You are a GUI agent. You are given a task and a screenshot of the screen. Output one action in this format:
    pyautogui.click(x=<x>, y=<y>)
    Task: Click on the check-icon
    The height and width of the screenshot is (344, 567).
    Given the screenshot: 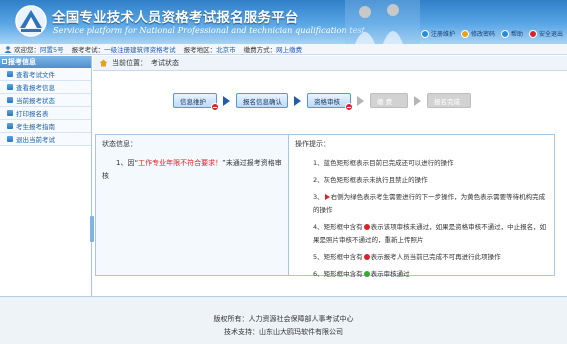 What is the action you would take?
    pyautogui.click(x=366, y=274)
    